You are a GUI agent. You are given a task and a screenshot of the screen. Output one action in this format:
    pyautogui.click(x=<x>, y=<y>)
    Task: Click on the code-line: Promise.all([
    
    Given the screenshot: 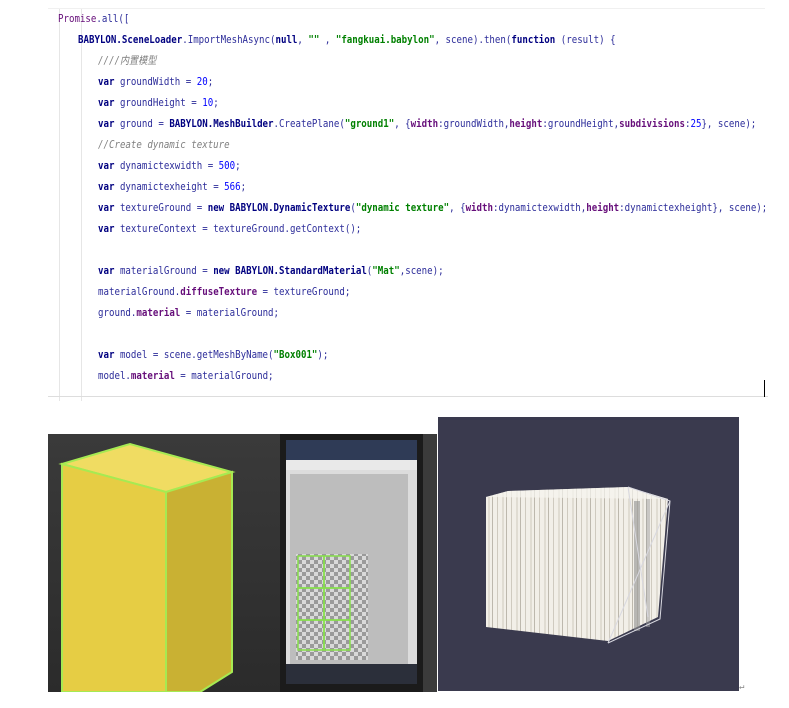 What is the action you would take?
    pyautogui.click(x=93, y=19)
    